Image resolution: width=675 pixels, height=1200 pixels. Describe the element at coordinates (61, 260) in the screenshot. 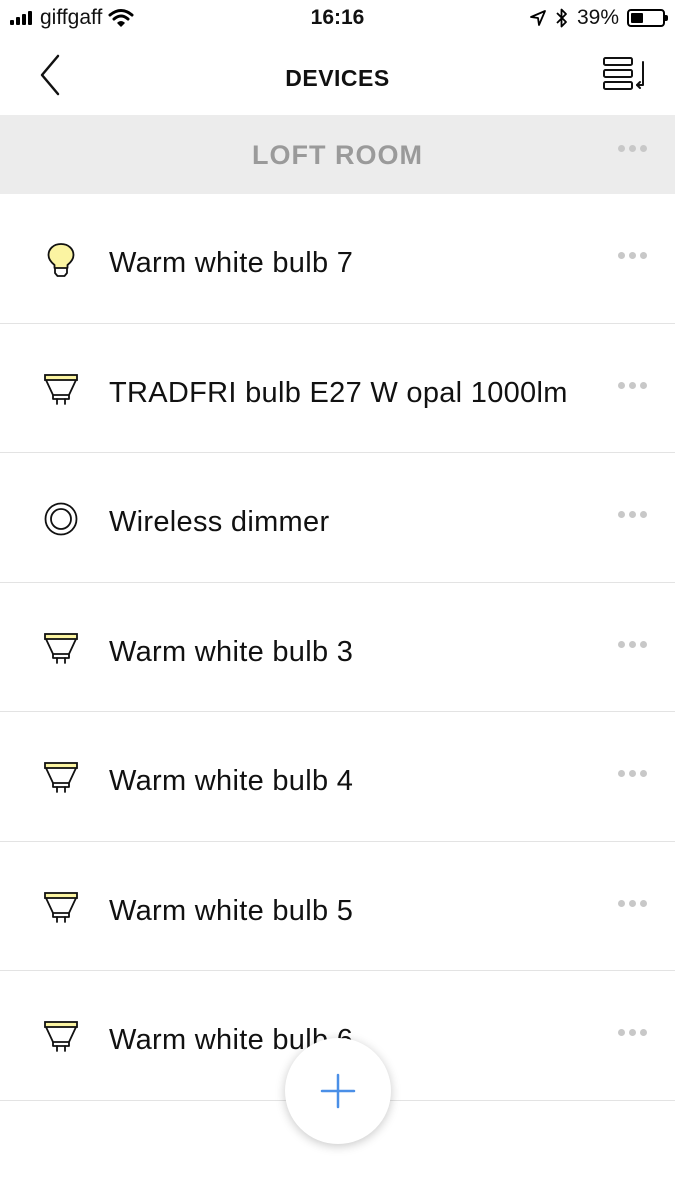

I see `a-bulb-icon` at that location.